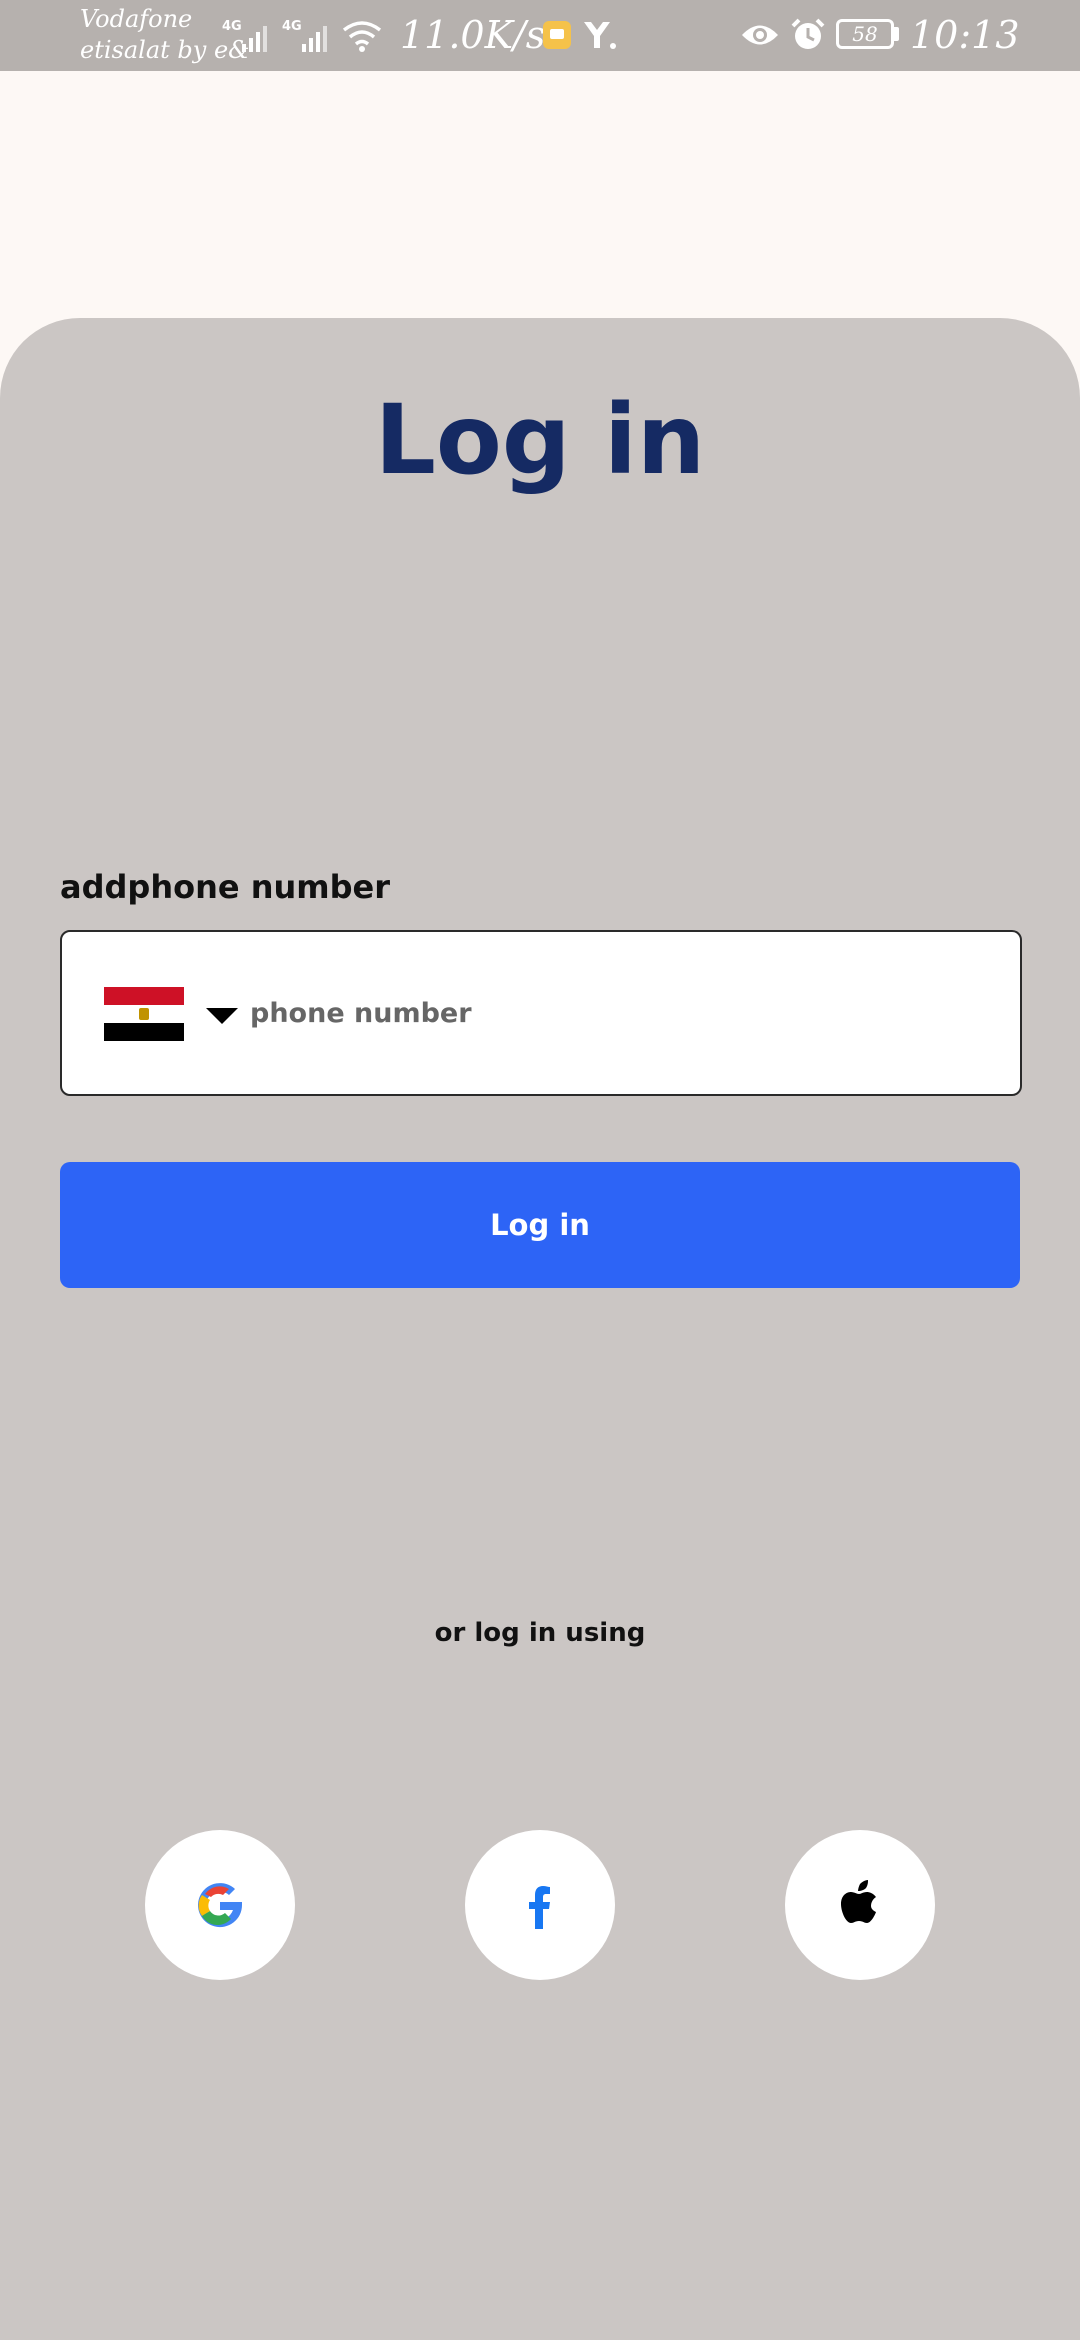 The height and width of the screenshot is (2340, 1080). What do you see at coordinates (540, 1633) in the screenshot?
I see `or-login-using-label: or log in using` at bounding box center [540, 1633].